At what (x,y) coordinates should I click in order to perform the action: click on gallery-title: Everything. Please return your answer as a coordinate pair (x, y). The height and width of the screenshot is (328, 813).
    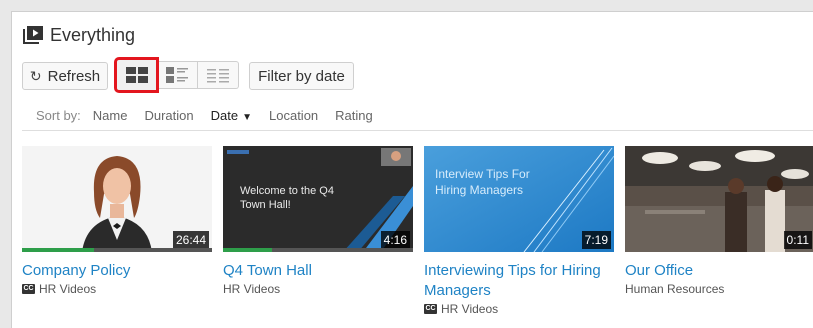
    Looking at the image, I should click on (93, 34).